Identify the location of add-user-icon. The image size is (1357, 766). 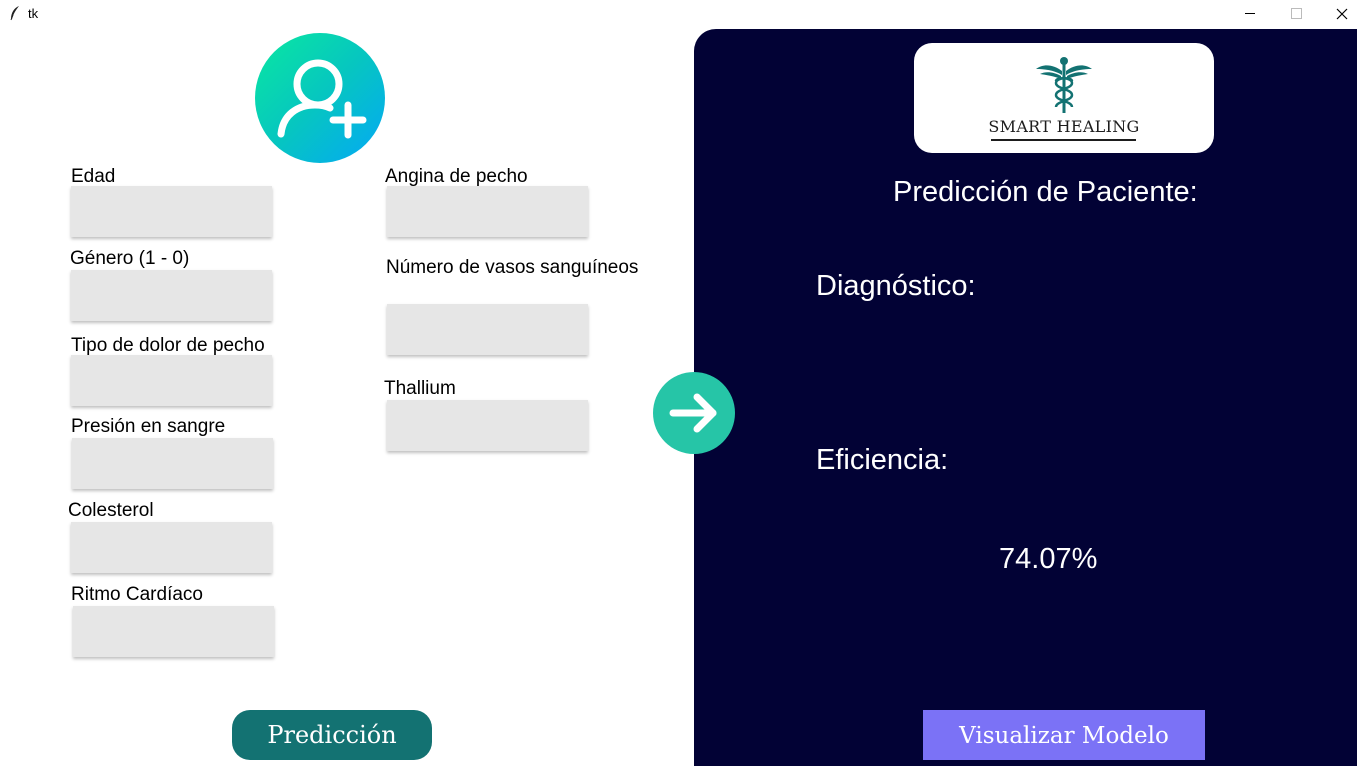
(322, 99).